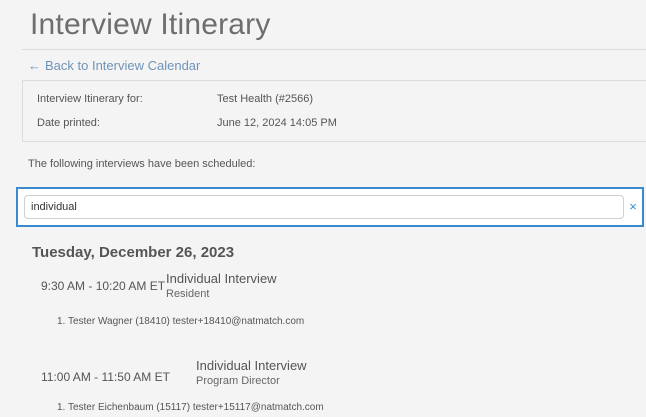 The image size is (646, 417). Describe the element at coordinates (123, 65) in the screenshot. I see `back-link-label: Back to Interview Calendar` at that location.